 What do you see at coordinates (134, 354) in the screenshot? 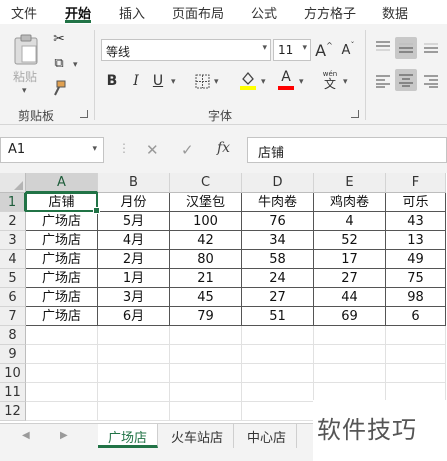
I see `cell-b9` at bounding box center [134, 354].